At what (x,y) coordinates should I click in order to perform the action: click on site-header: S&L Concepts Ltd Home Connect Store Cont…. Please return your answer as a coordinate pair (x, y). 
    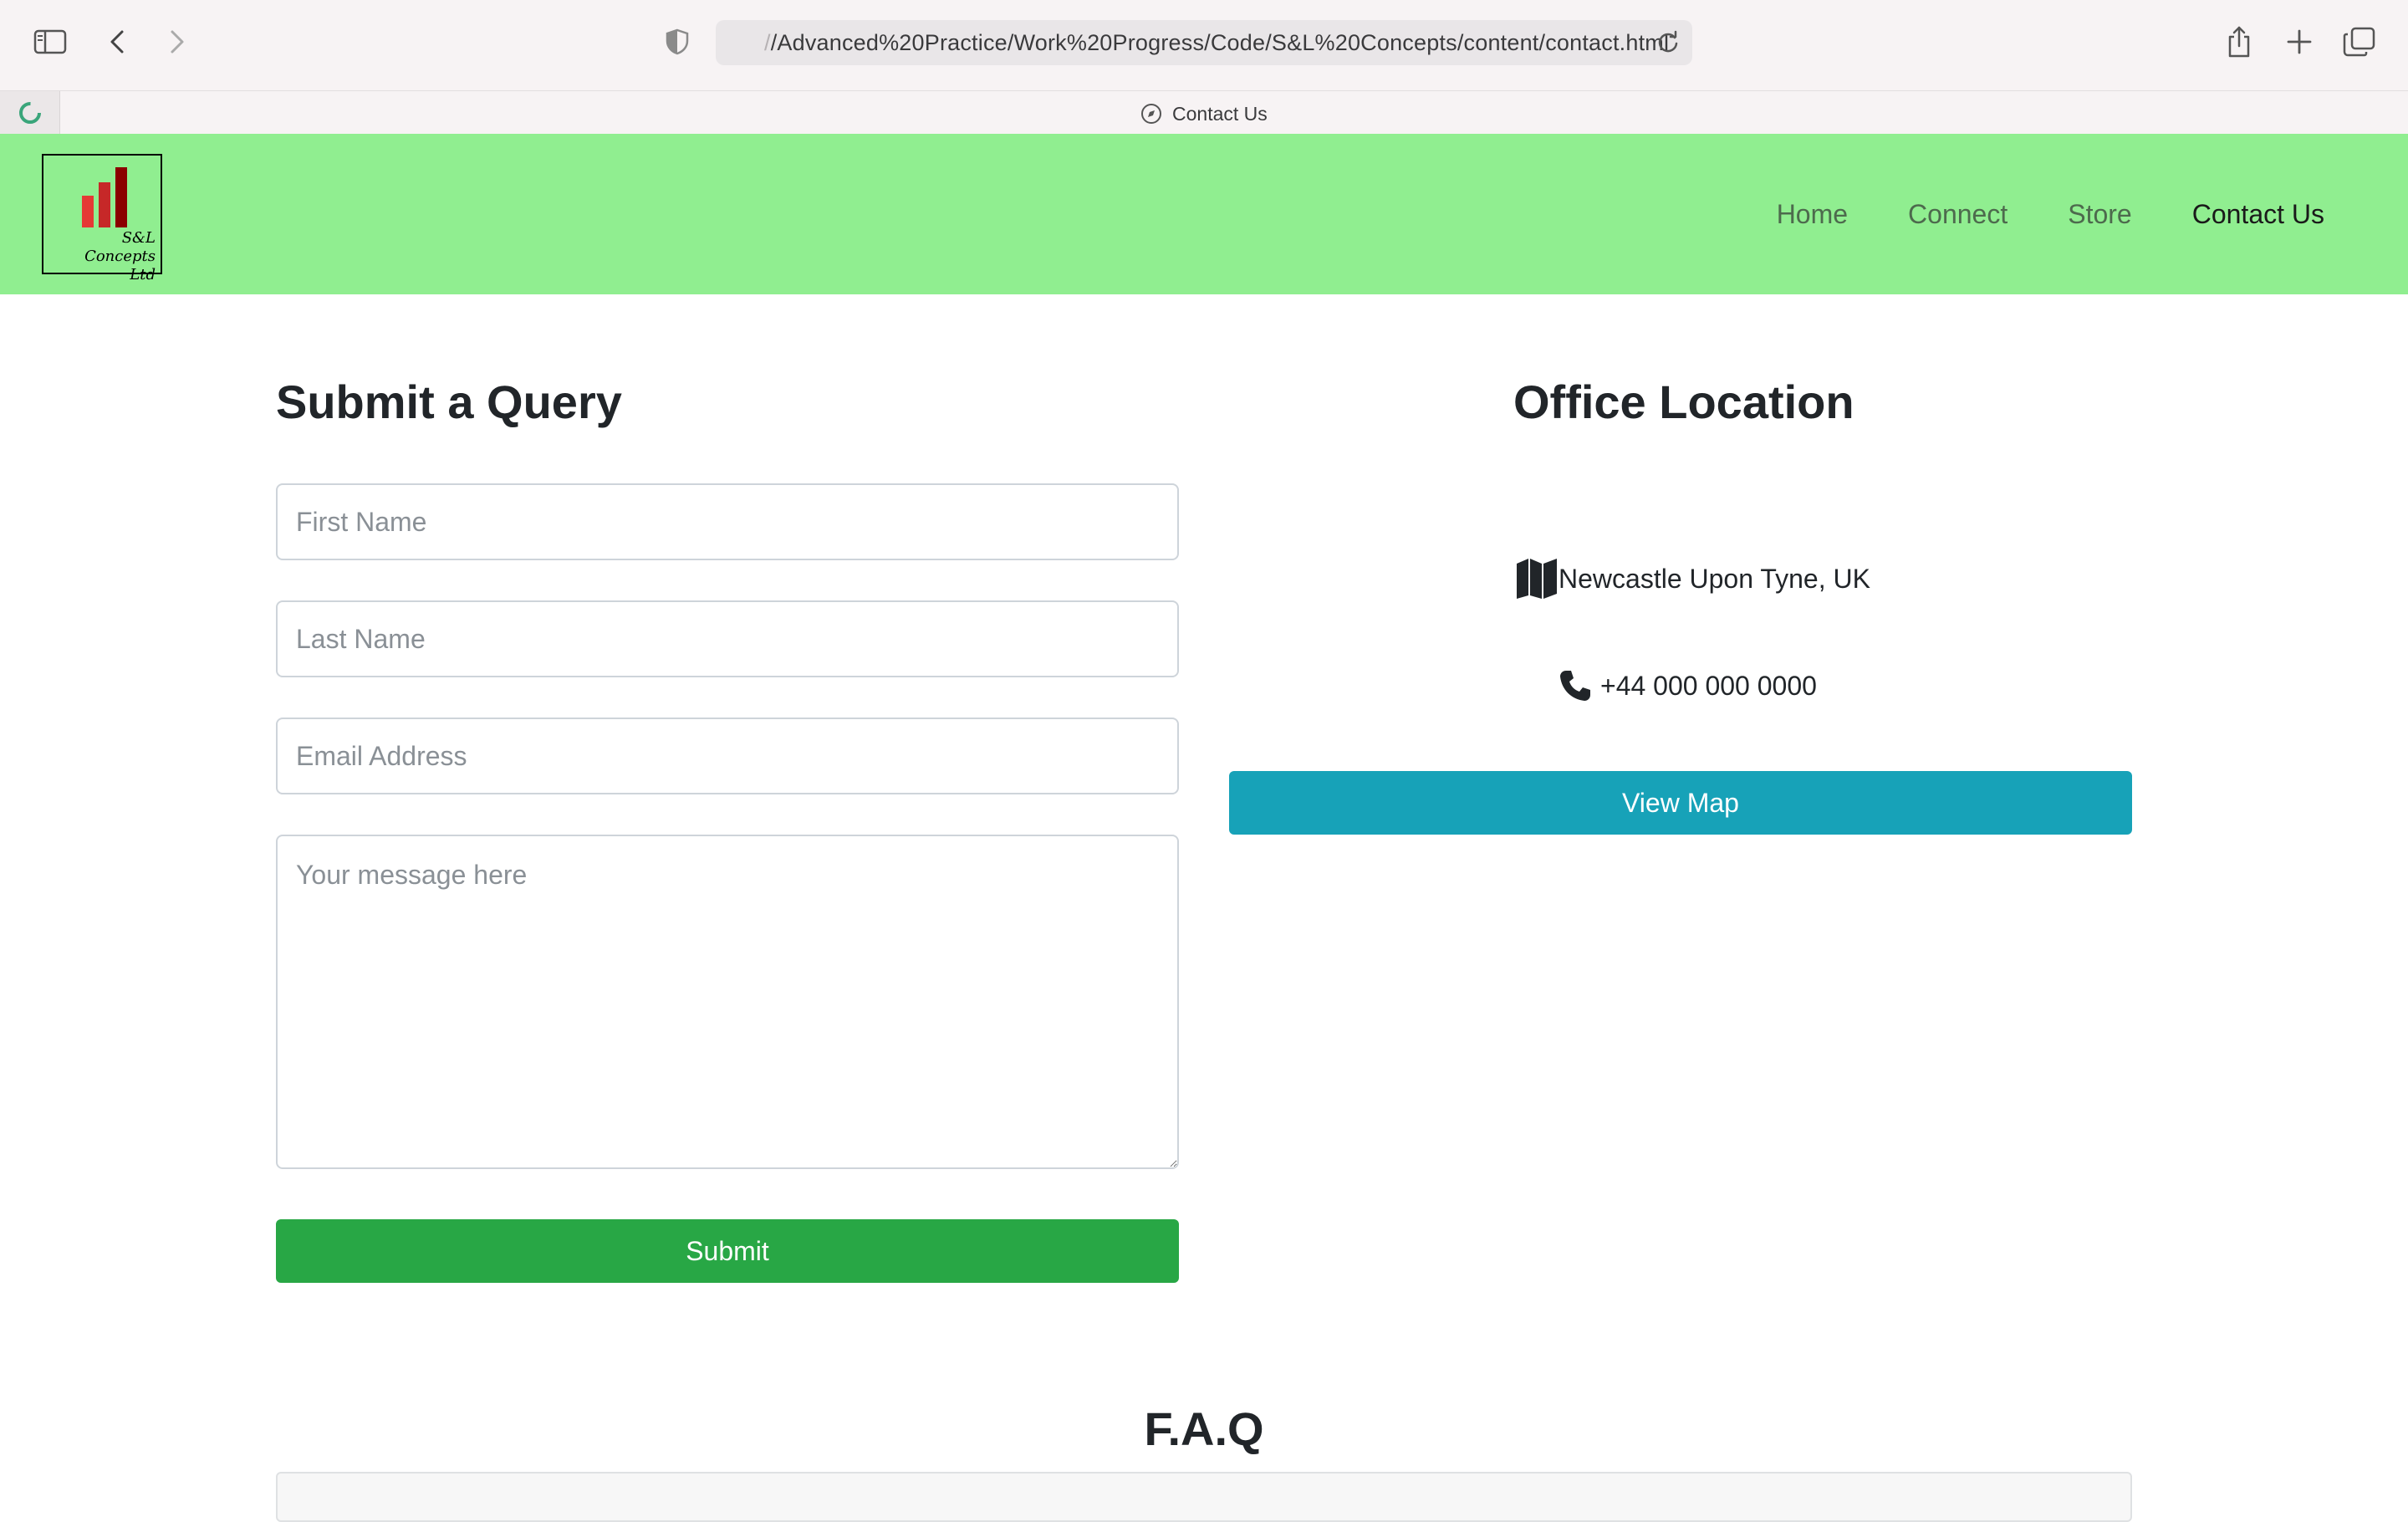
    Looking at the image, I should click on (1204, 214).